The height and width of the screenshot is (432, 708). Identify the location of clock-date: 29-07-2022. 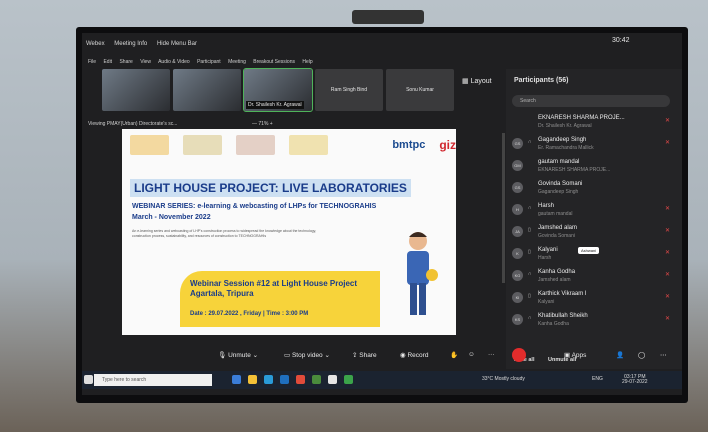
(635, 382).